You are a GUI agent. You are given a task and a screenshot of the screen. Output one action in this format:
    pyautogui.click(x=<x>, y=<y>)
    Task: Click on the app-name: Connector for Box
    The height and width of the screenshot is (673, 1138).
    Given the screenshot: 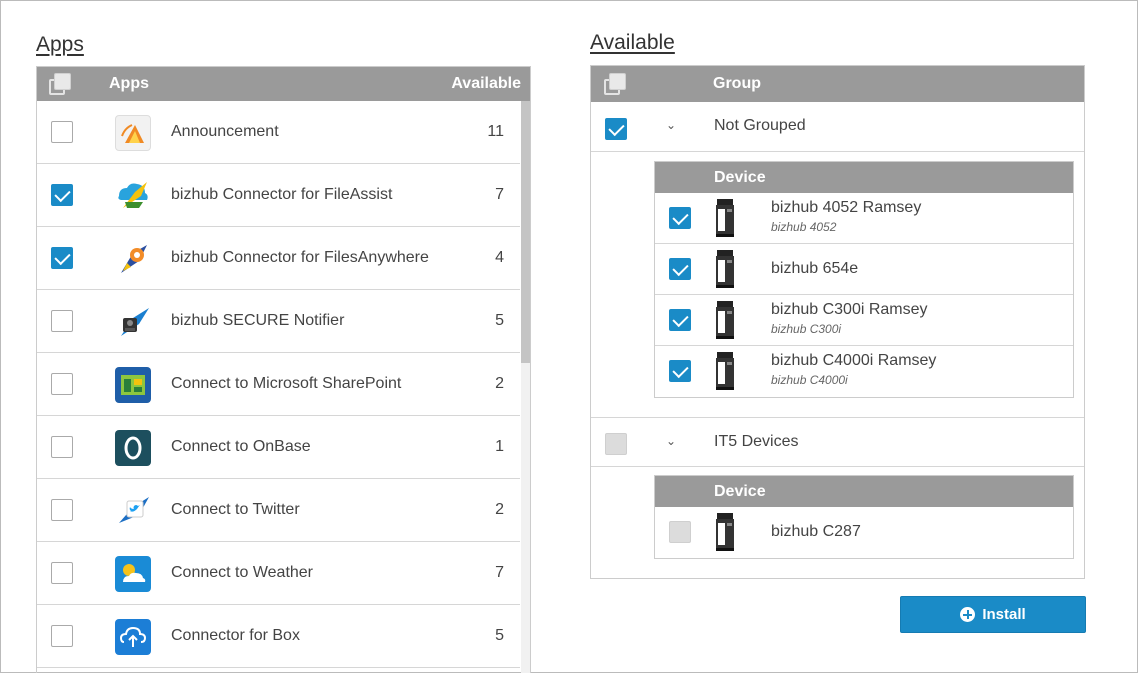 What is the action you would take?
    pyautogui.click(x=235, y=635)
    